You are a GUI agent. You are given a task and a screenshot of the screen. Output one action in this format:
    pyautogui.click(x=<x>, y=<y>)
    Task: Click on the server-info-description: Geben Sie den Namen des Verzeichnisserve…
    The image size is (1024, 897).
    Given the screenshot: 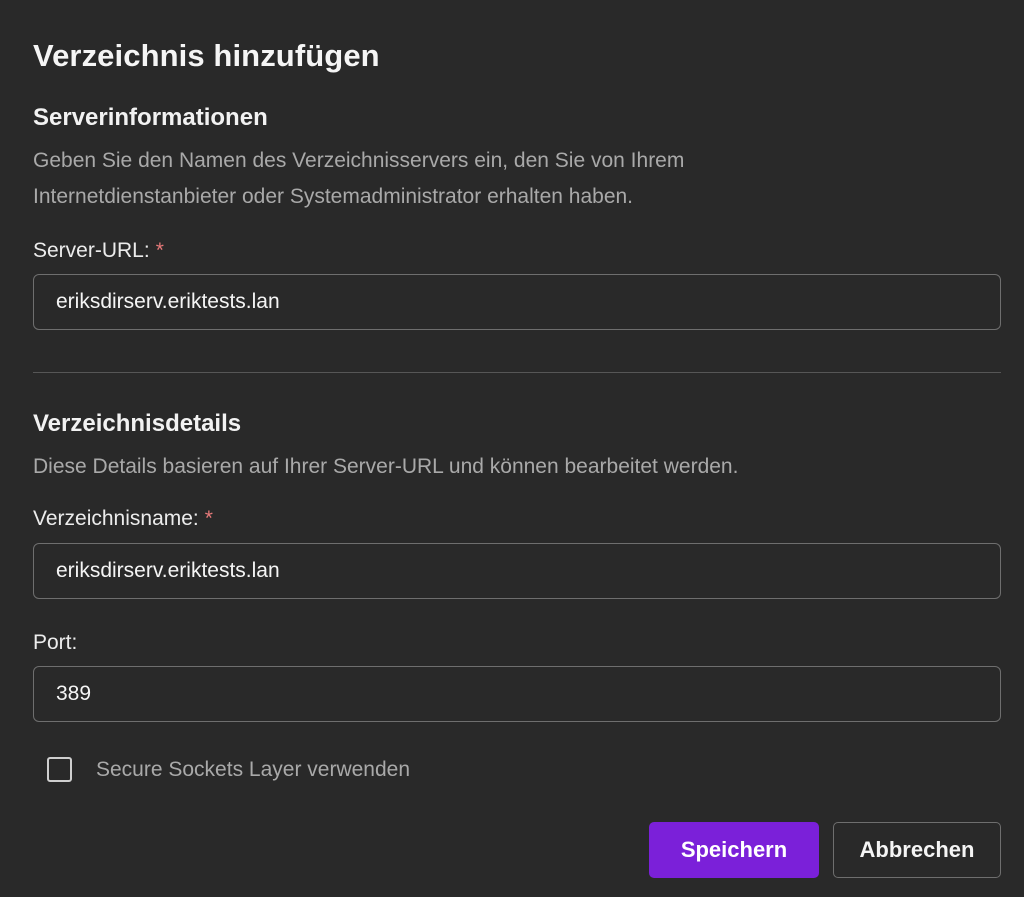 What is the action you would take?
    pyautogui.click(x=483, y=179)
    